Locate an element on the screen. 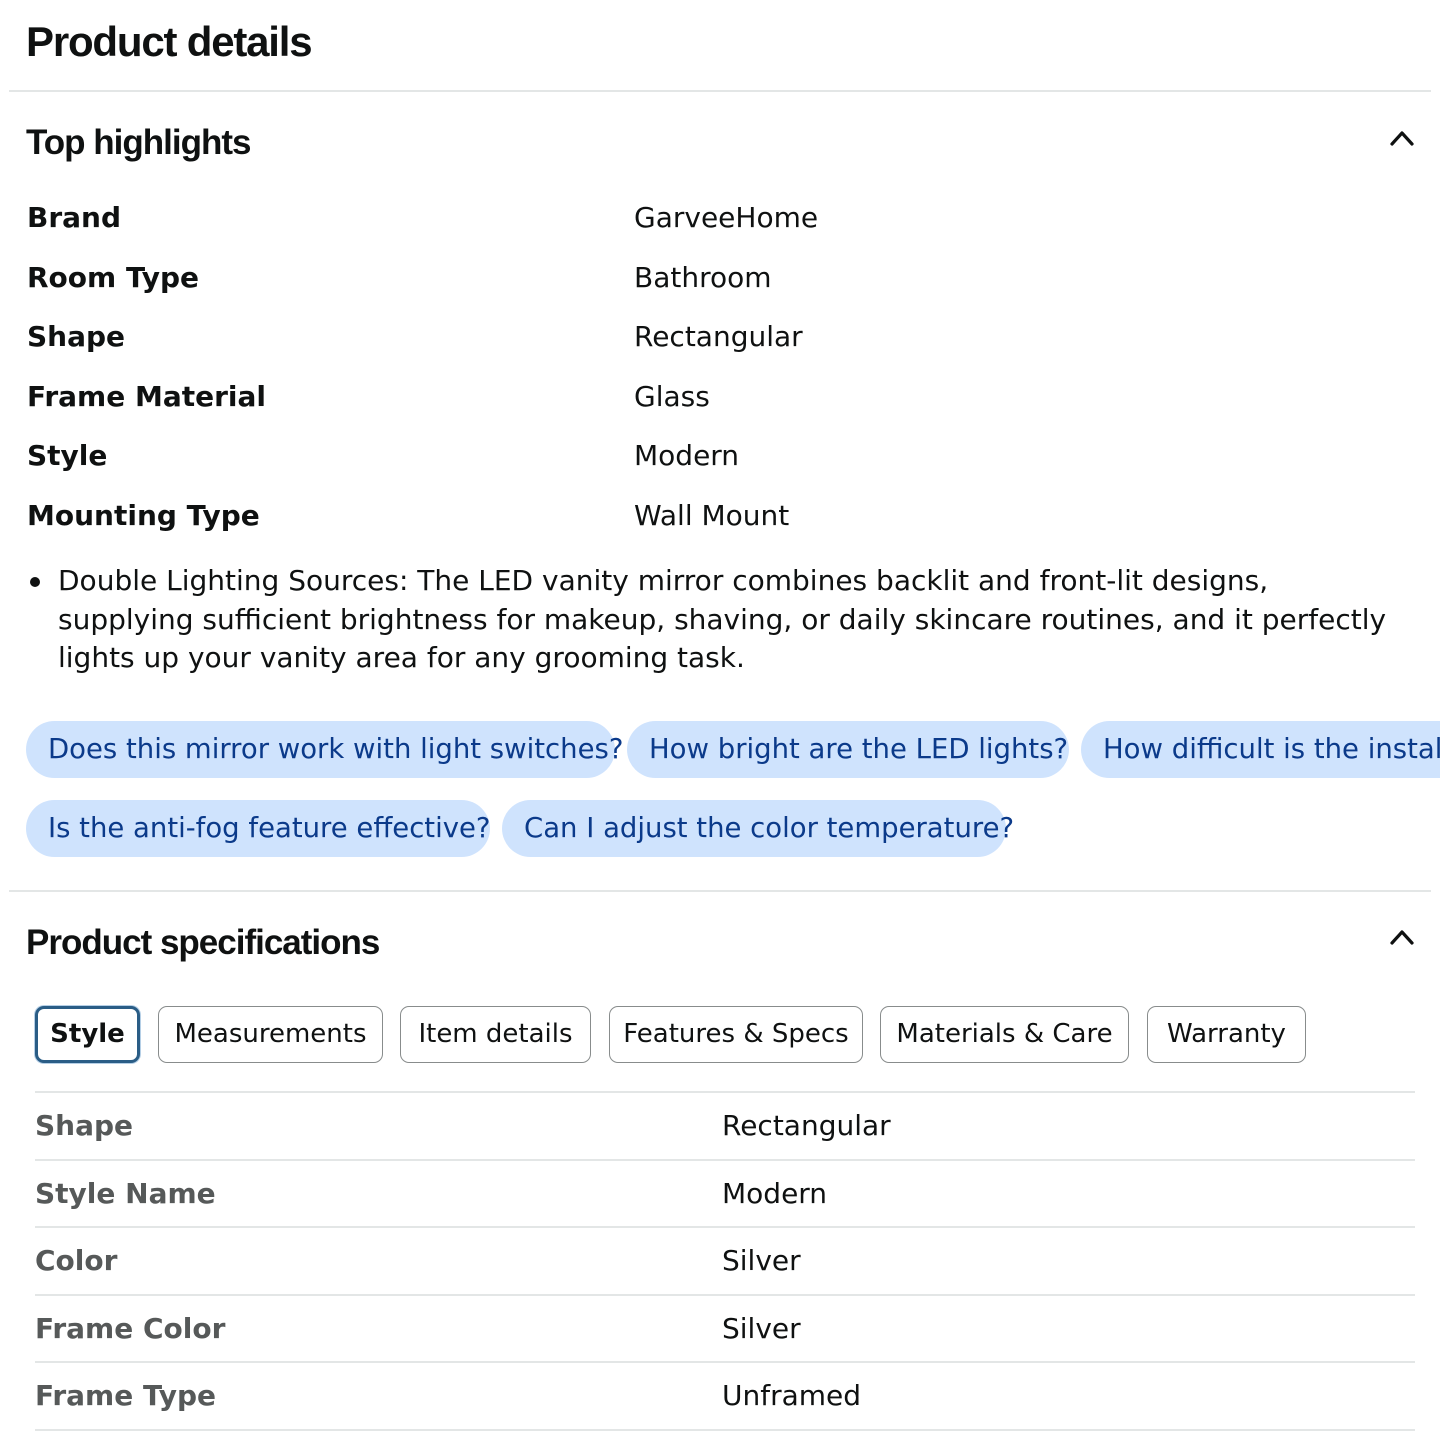  highlight-row: Shape Rectangular is located at coordinates (717, 337).